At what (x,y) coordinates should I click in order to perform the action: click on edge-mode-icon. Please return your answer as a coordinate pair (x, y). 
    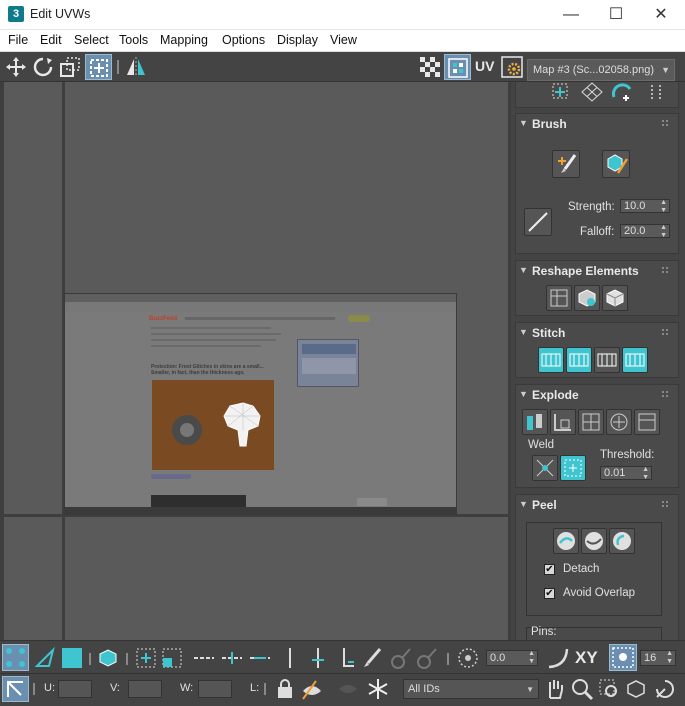
    Looking at the image, I should click on (45, 658).